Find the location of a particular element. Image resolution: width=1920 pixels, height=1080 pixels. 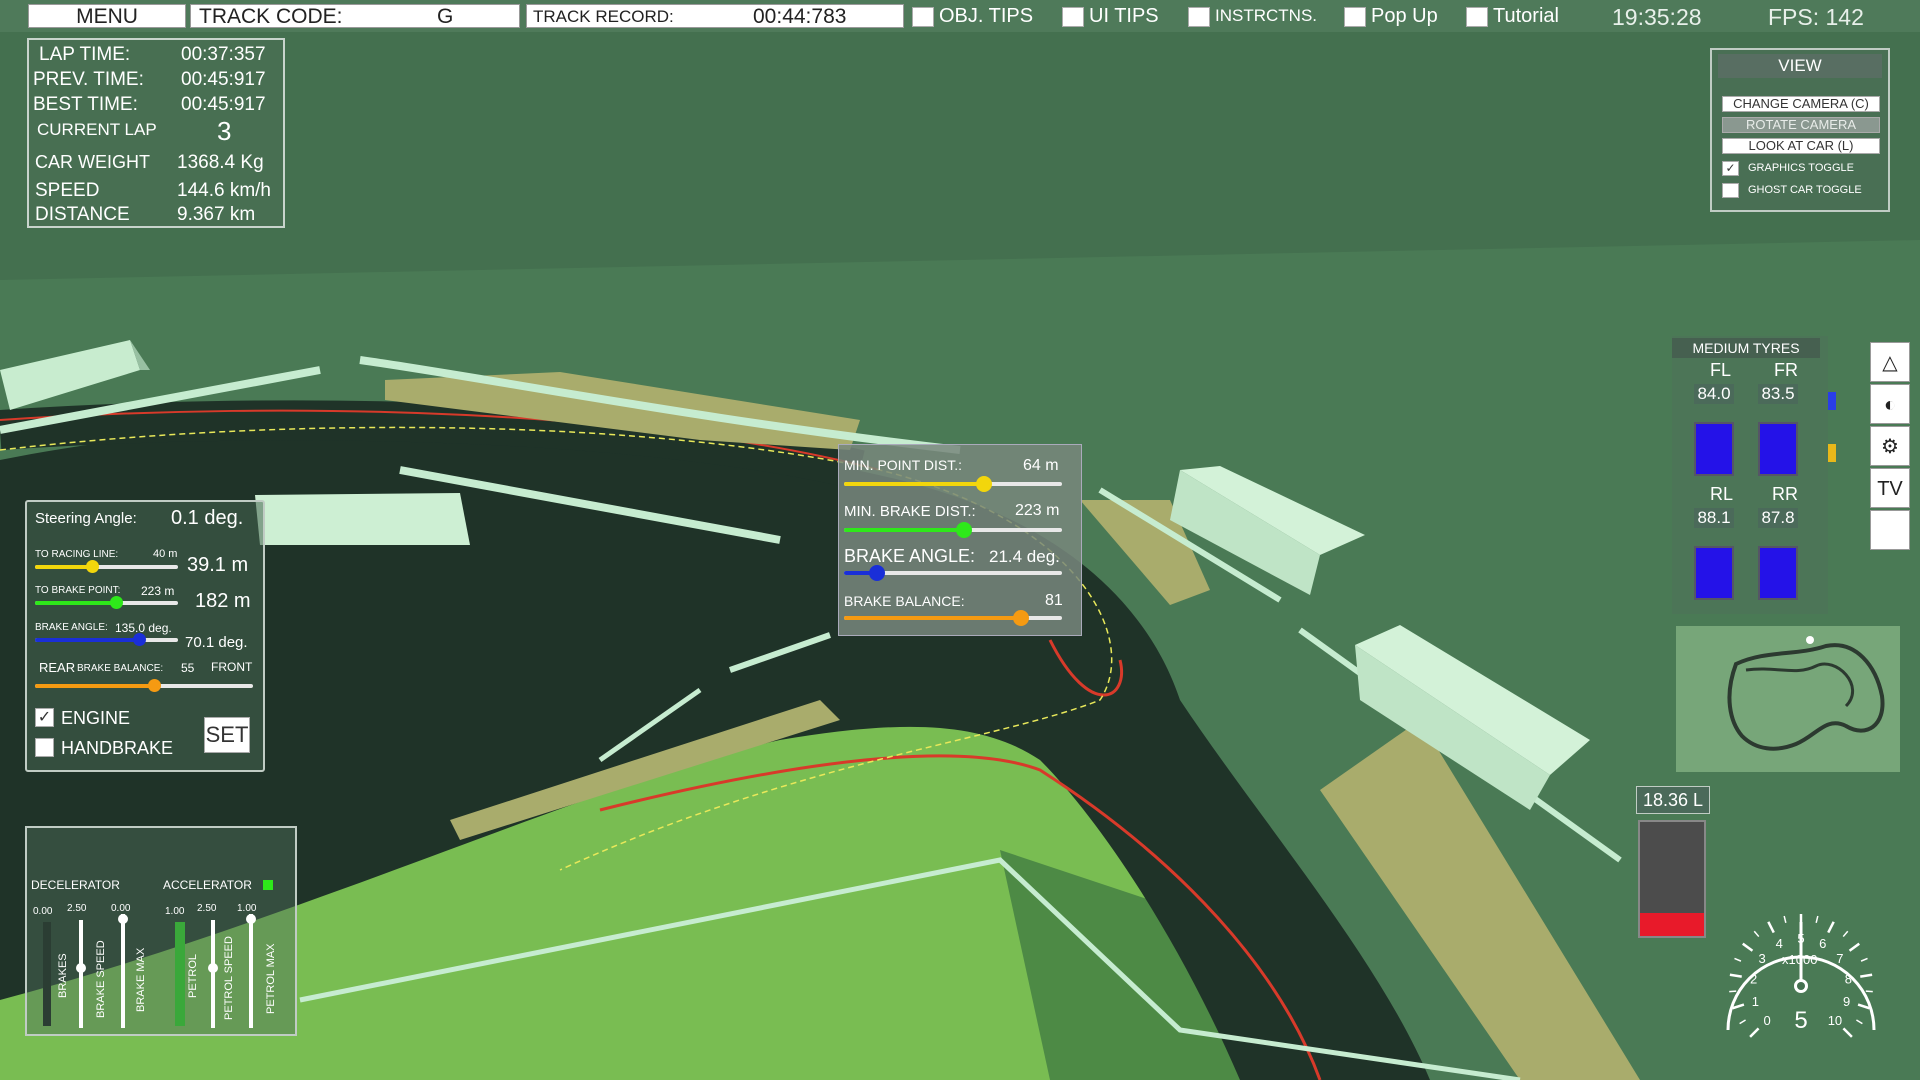

blank-icon is located at coordinates (1890, 530).